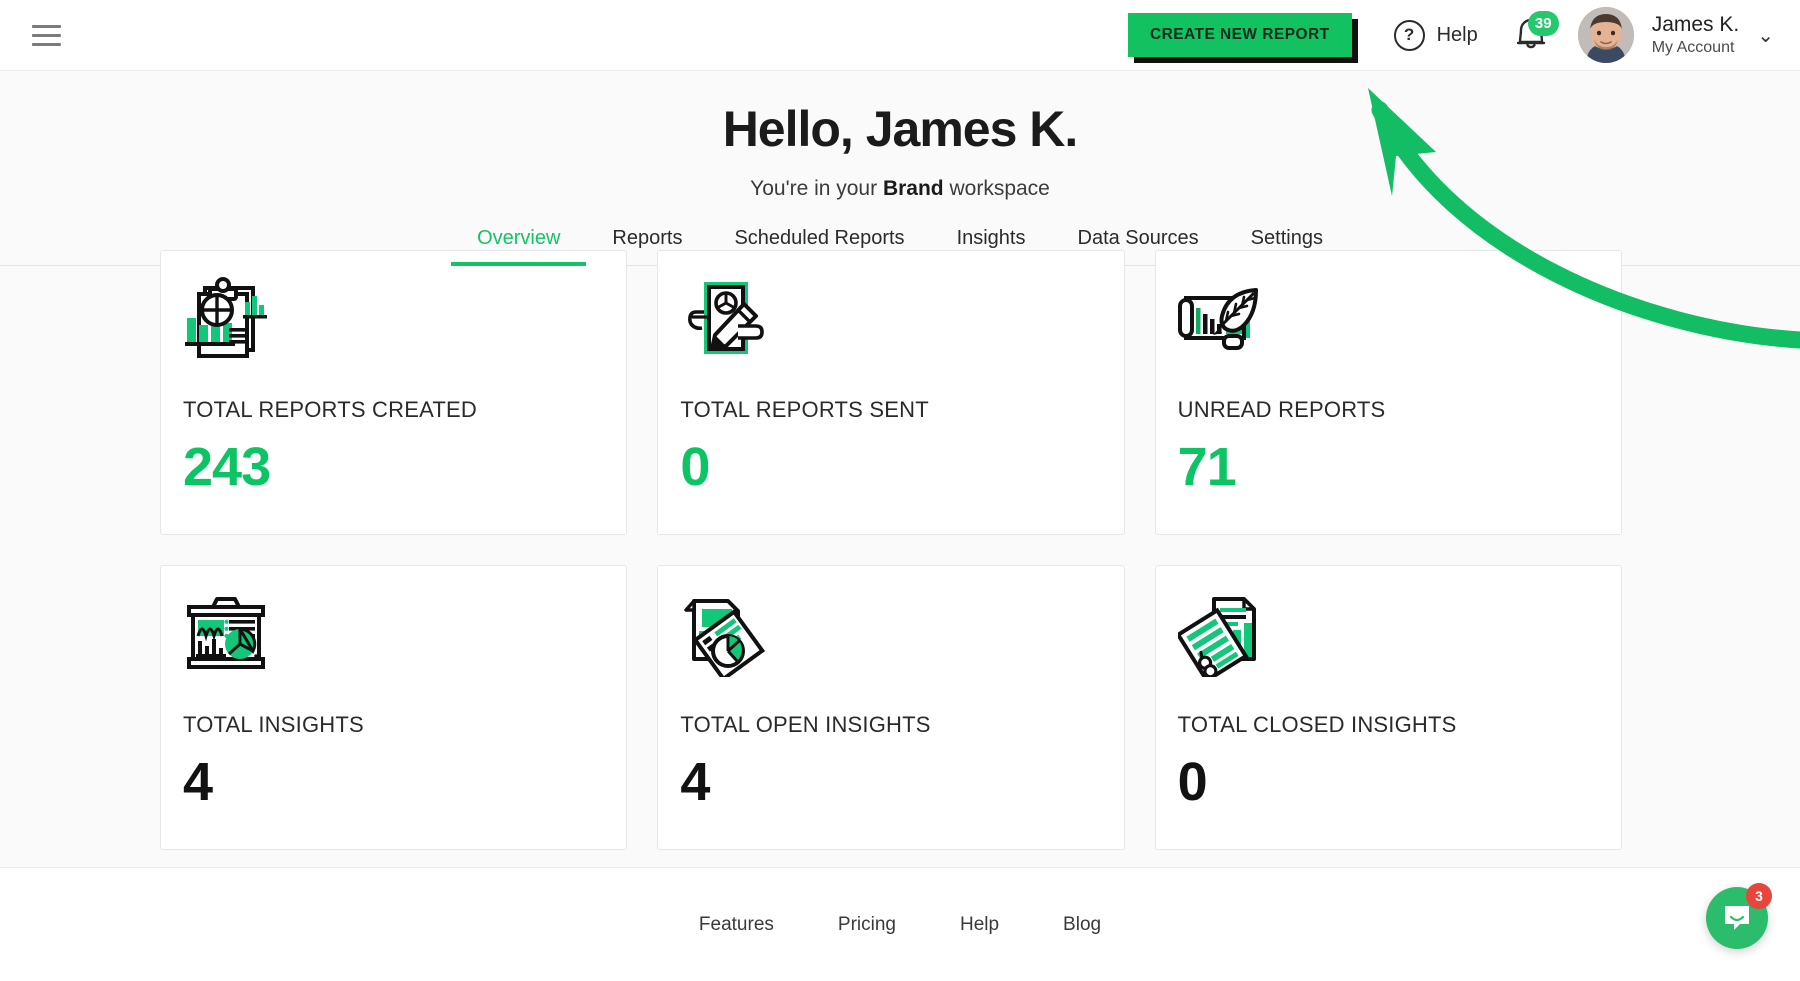 Image resolution: width=1800 pixels, height=981 pixels. Describe the element at coordinates (979, 925) in the screenshot. I see `footer-link-help: Help` at that location.